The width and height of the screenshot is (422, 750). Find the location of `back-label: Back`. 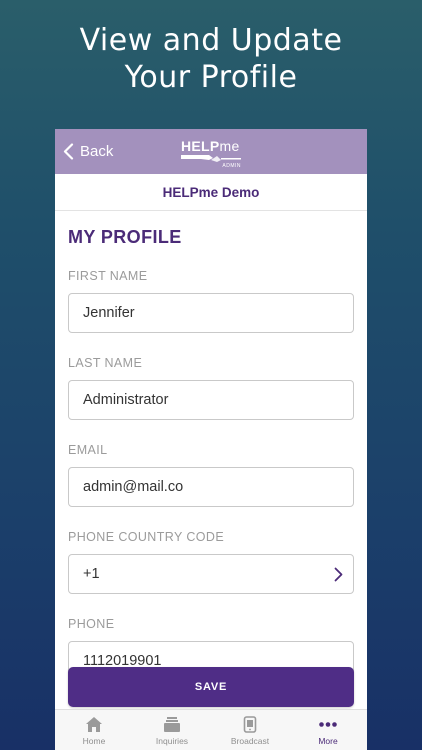

back-label: Back is located at coordinates (97, 151).